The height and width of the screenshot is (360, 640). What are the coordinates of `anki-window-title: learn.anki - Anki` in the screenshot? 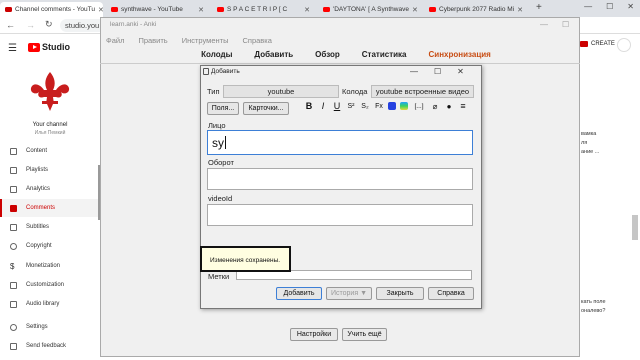 It's located at (133, 24).